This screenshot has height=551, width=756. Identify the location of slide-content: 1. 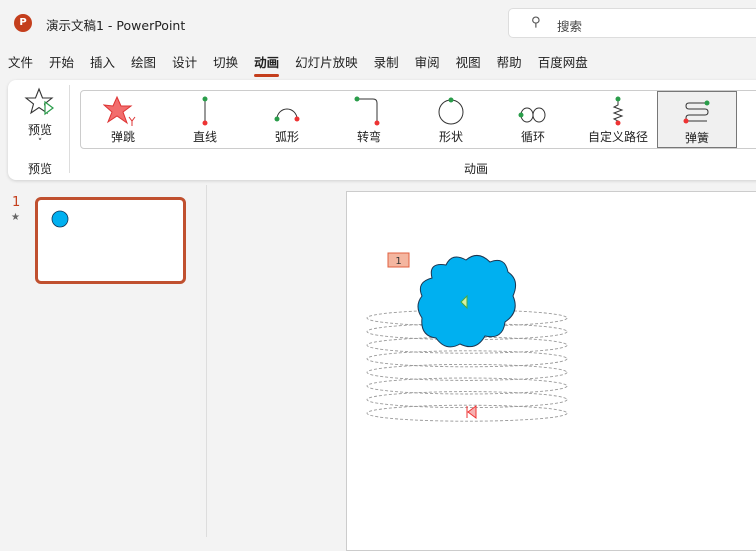
(467, 337).